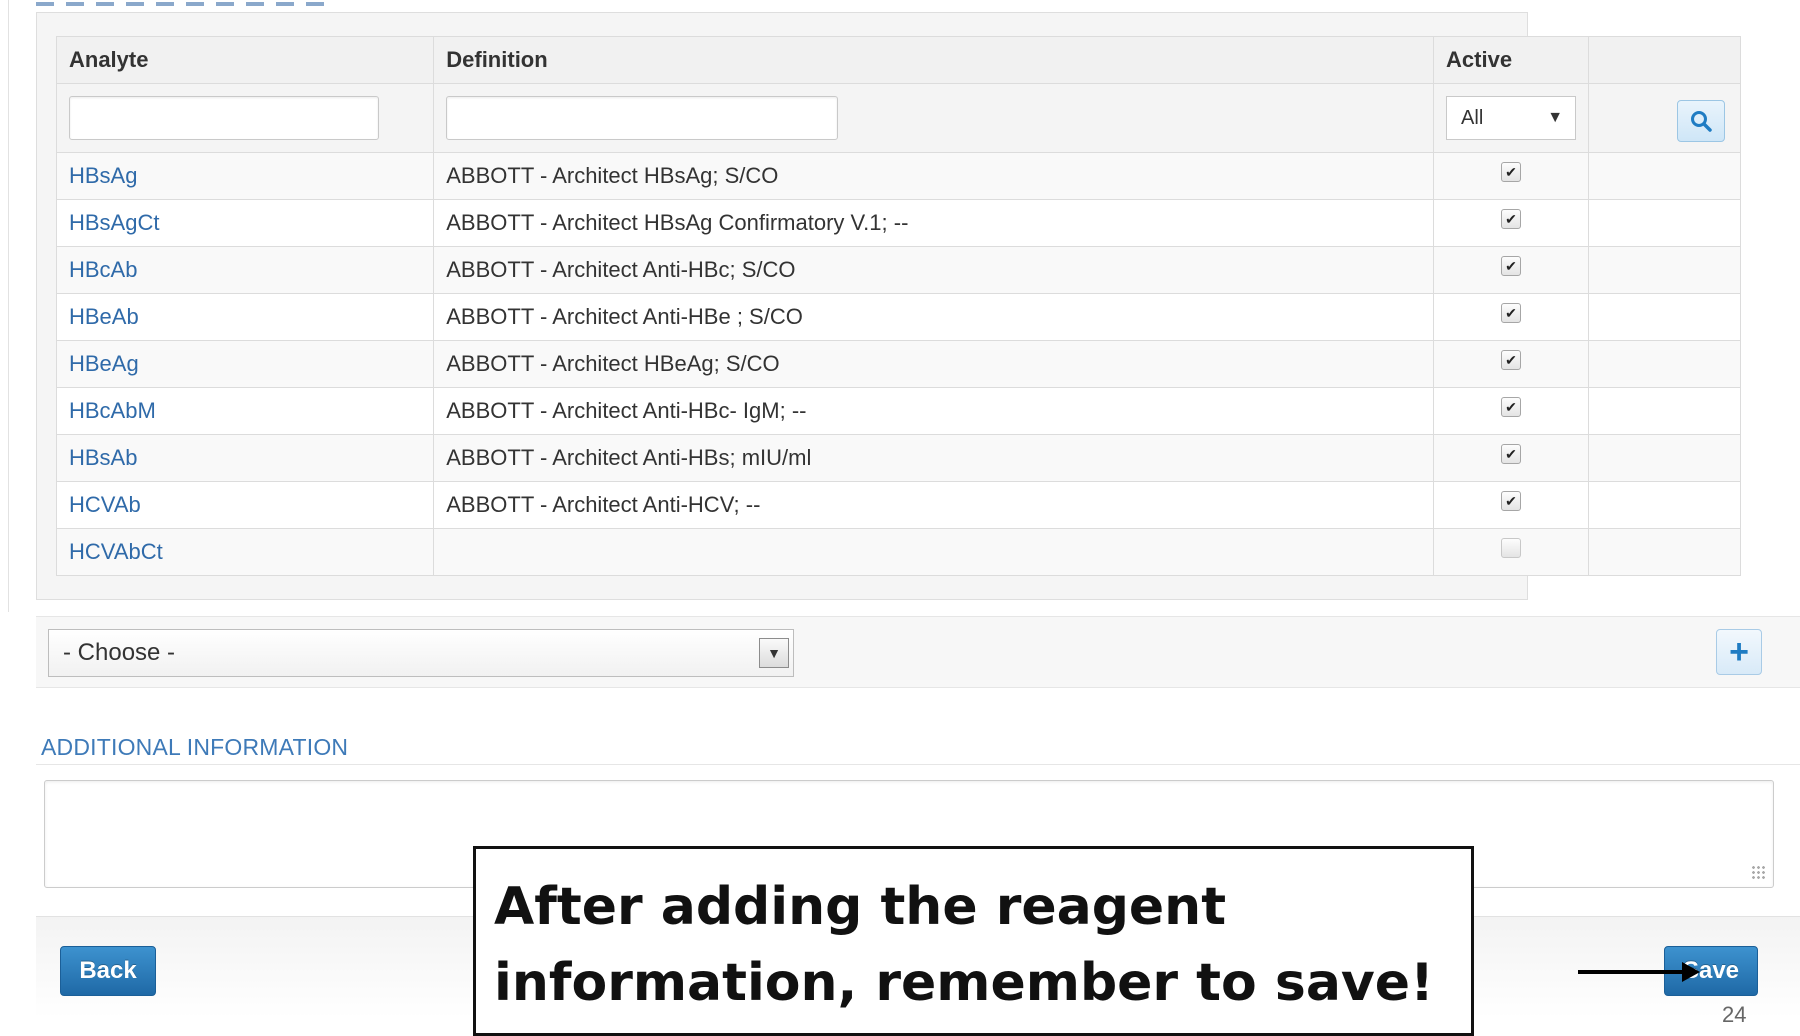  Describe the element at coordinates (195, 747) in the screenshot. I see `additional-information-title: ADDITIONAL INFORMATION` at that location.